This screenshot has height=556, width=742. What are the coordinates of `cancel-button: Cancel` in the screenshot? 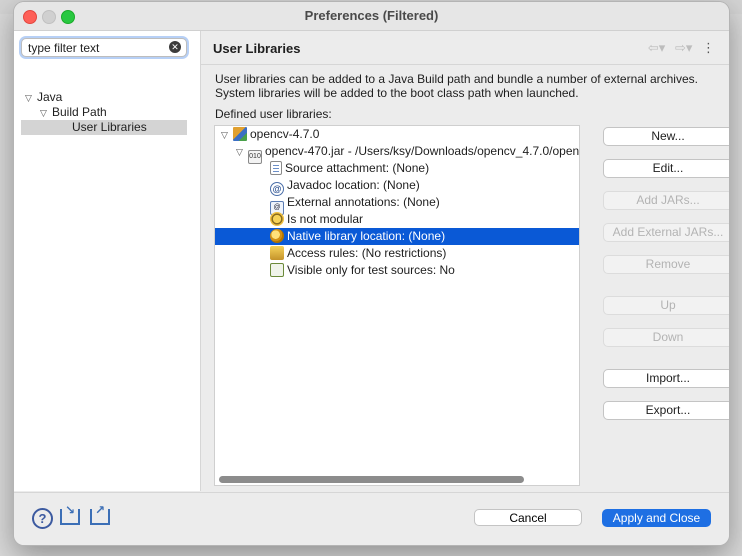 It's located at (528, 517).